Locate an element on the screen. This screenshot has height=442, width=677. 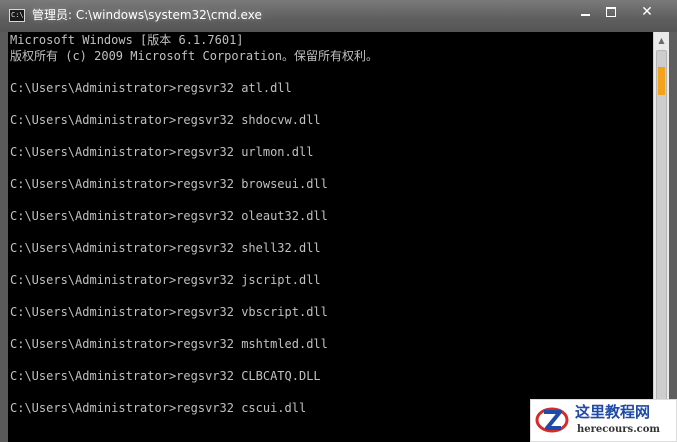
minimize-icon is located at coordinates (585, 14).